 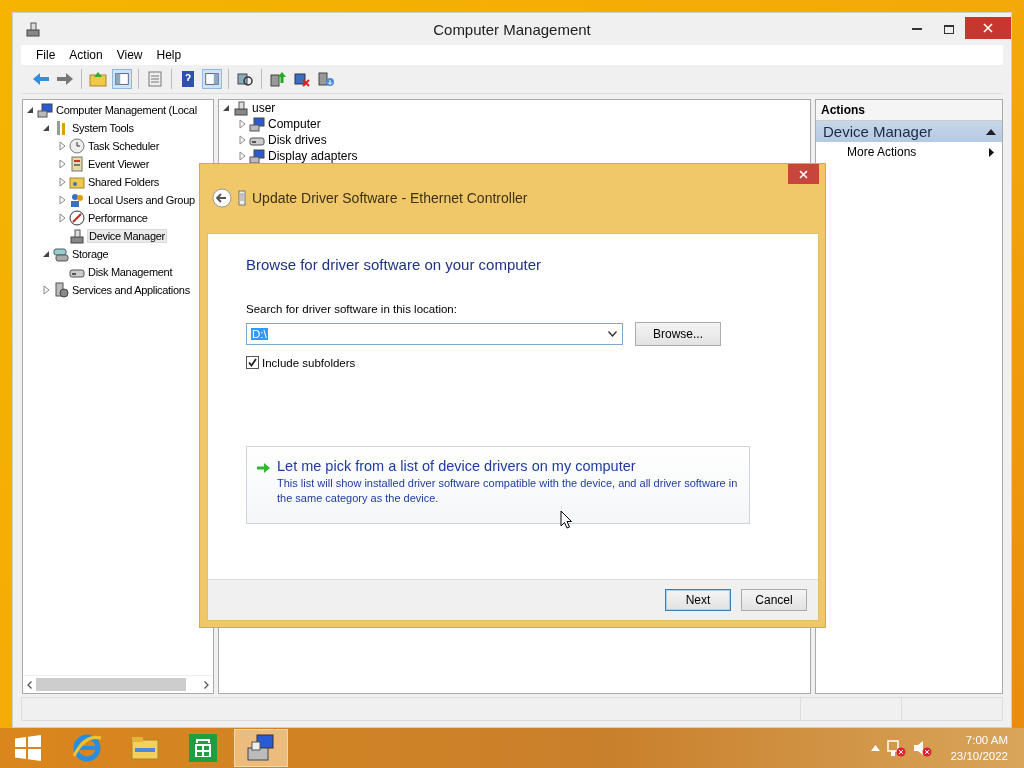 I want to click on speaker-muted-icon, so click(x=922, y=748).